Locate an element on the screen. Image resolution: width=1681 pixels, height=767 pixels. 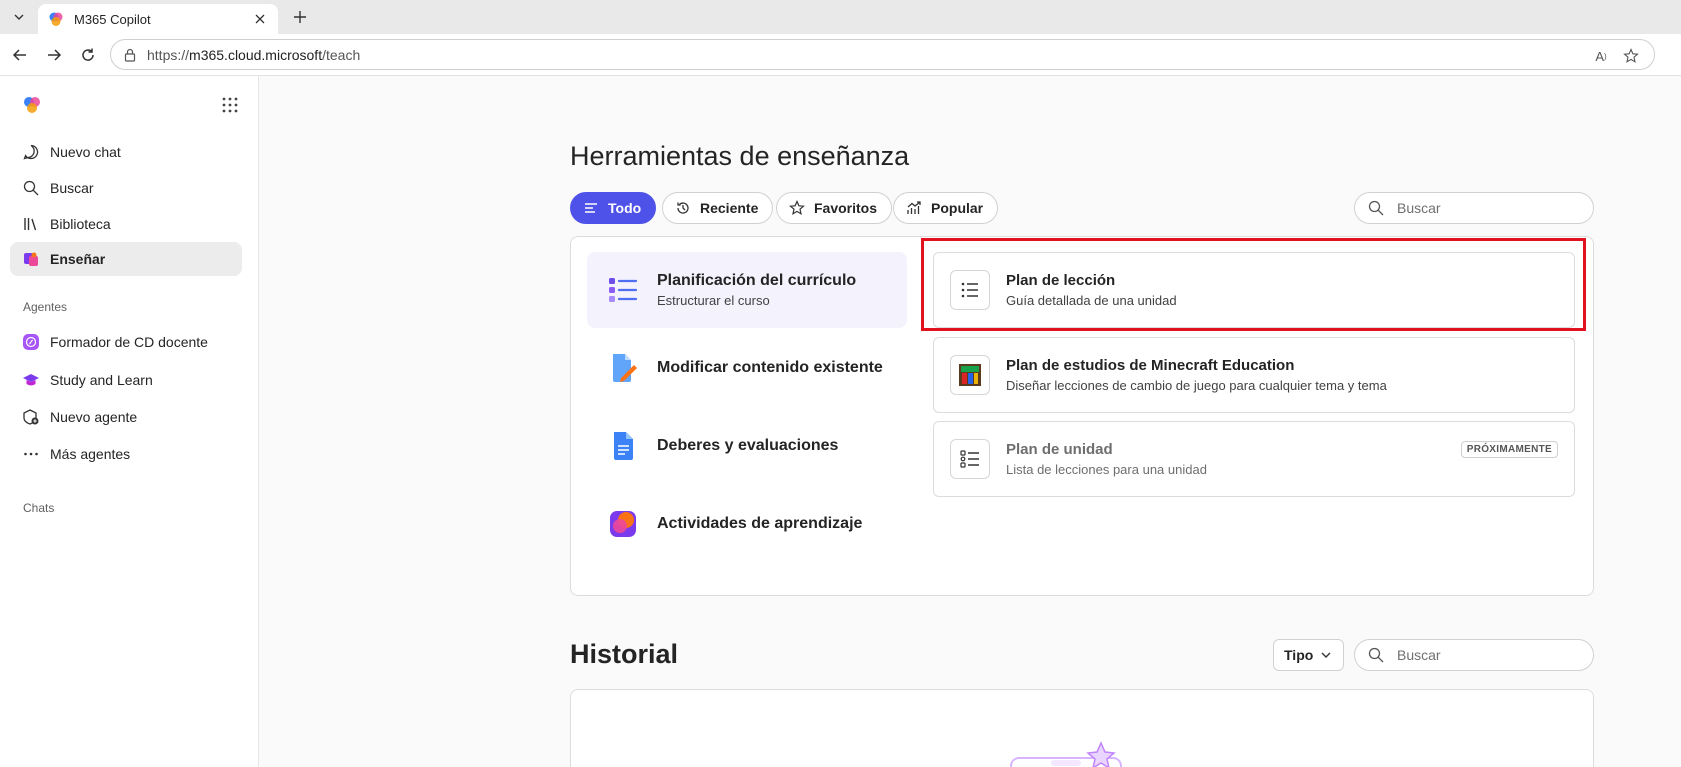
sidebar-item-study-and-learn: Study and Learn is located at coordinates (126, 380).